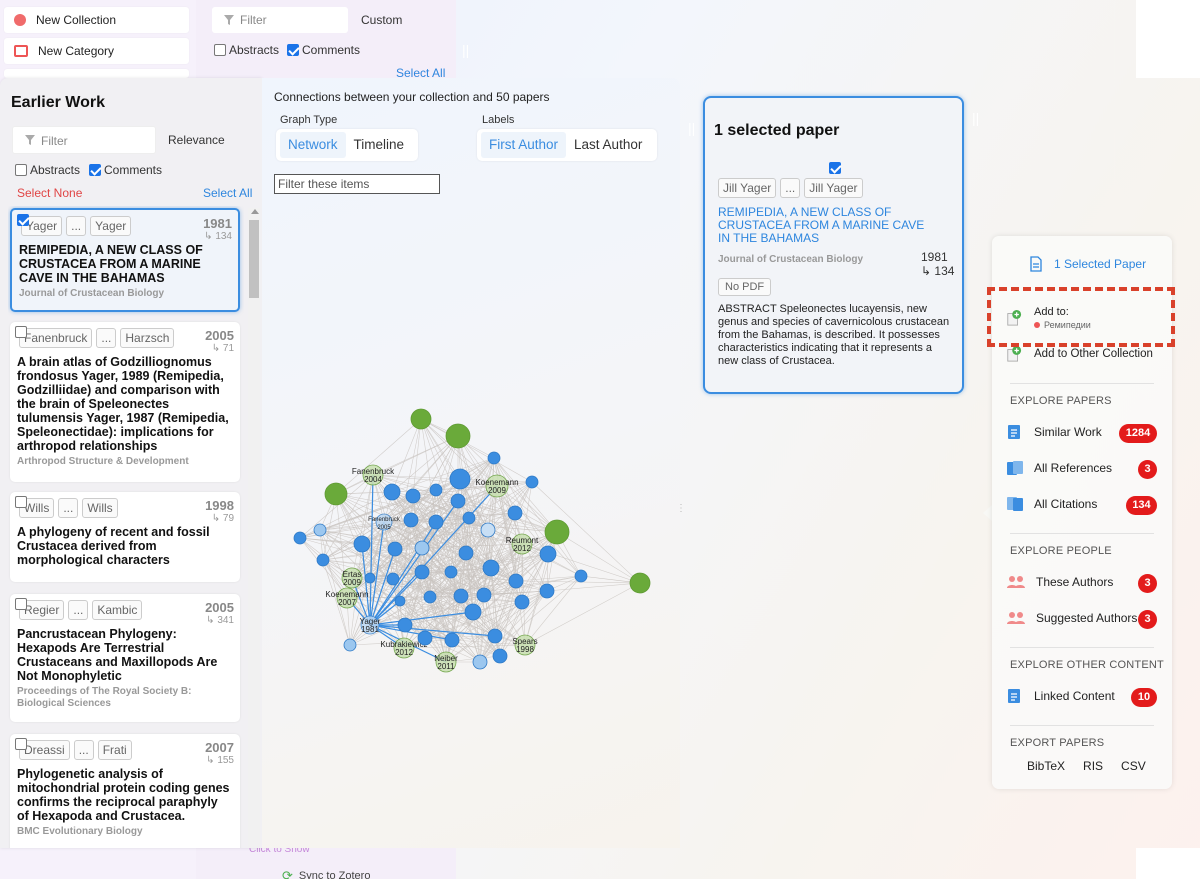 This screenshot has width=1200, height=879. I want to click on network-tab: Network, so click(313, 145).